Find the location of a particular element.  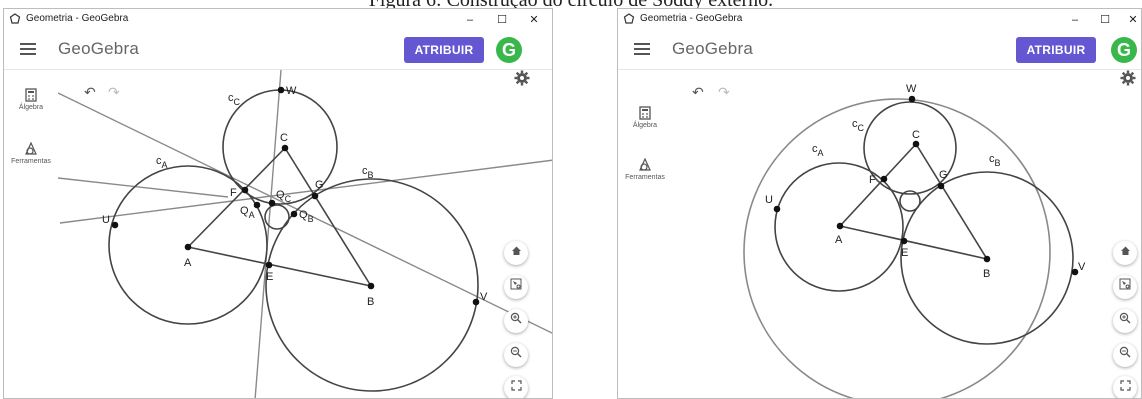

point-G is located at coordinates (315, 196).